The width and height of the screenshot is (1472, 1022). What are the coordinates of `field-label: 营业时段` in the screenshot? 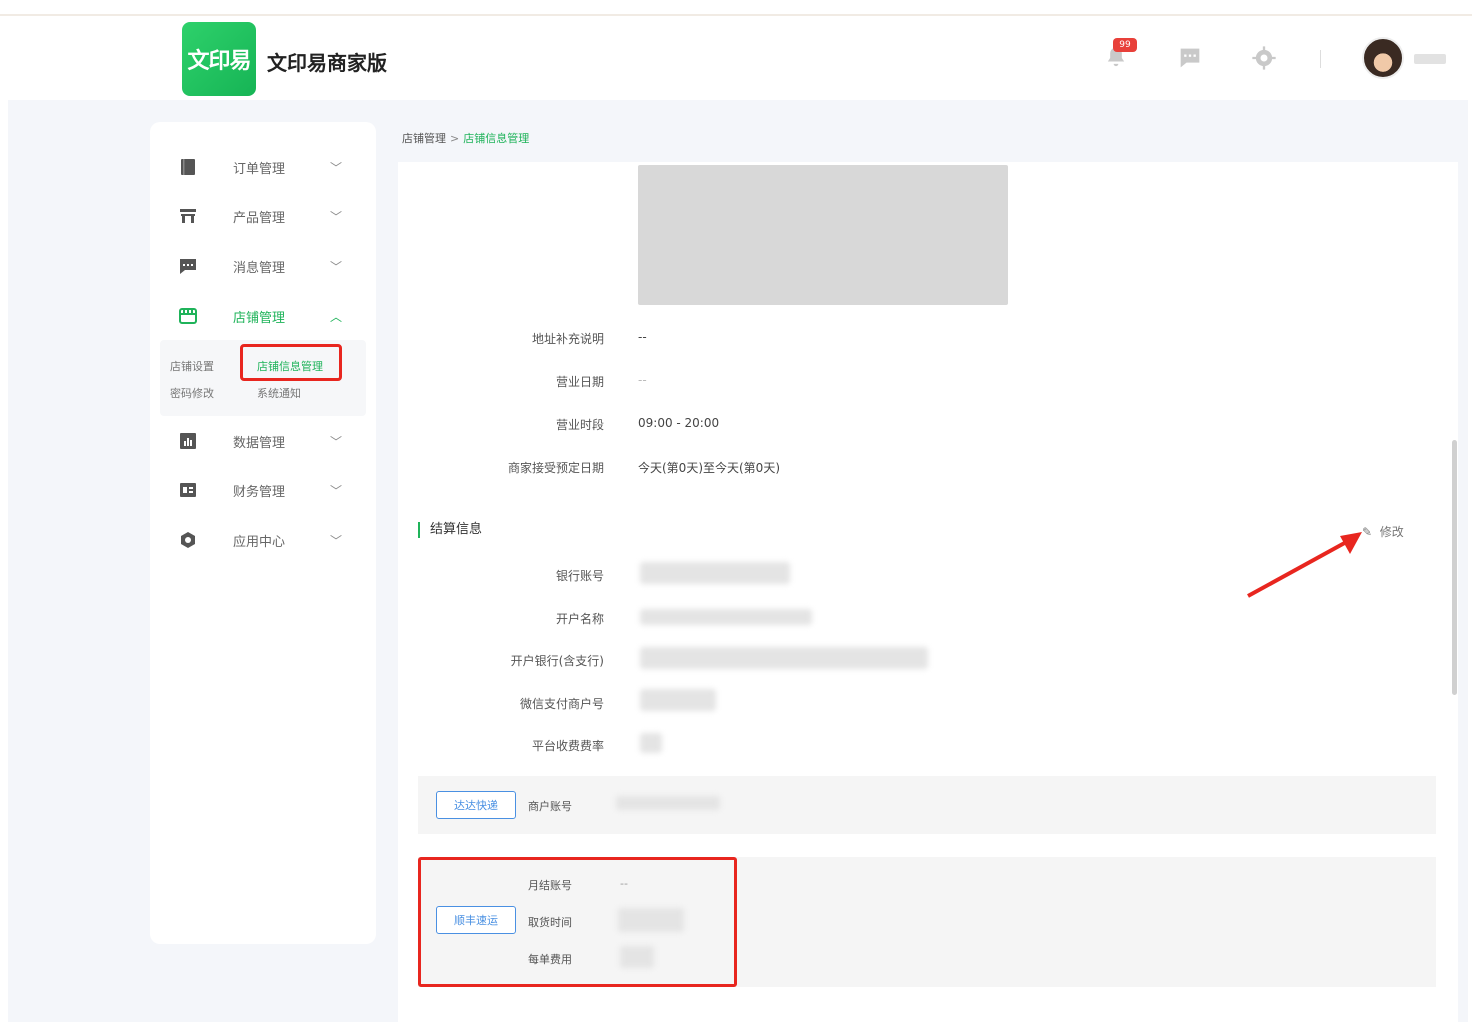 It's located at (579, 425).